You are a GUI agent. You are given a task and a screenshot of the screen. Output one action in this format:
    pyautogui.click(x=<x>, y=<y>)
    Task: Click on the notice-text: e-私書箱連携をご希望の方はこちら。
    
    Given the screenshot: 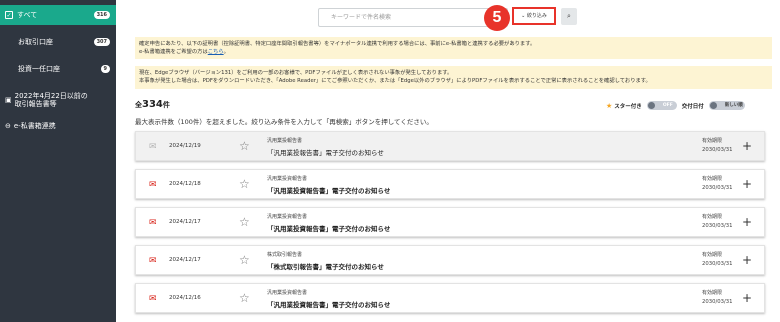 What is the action you would take?
    pyautogui.click(x=453, y=52)
    